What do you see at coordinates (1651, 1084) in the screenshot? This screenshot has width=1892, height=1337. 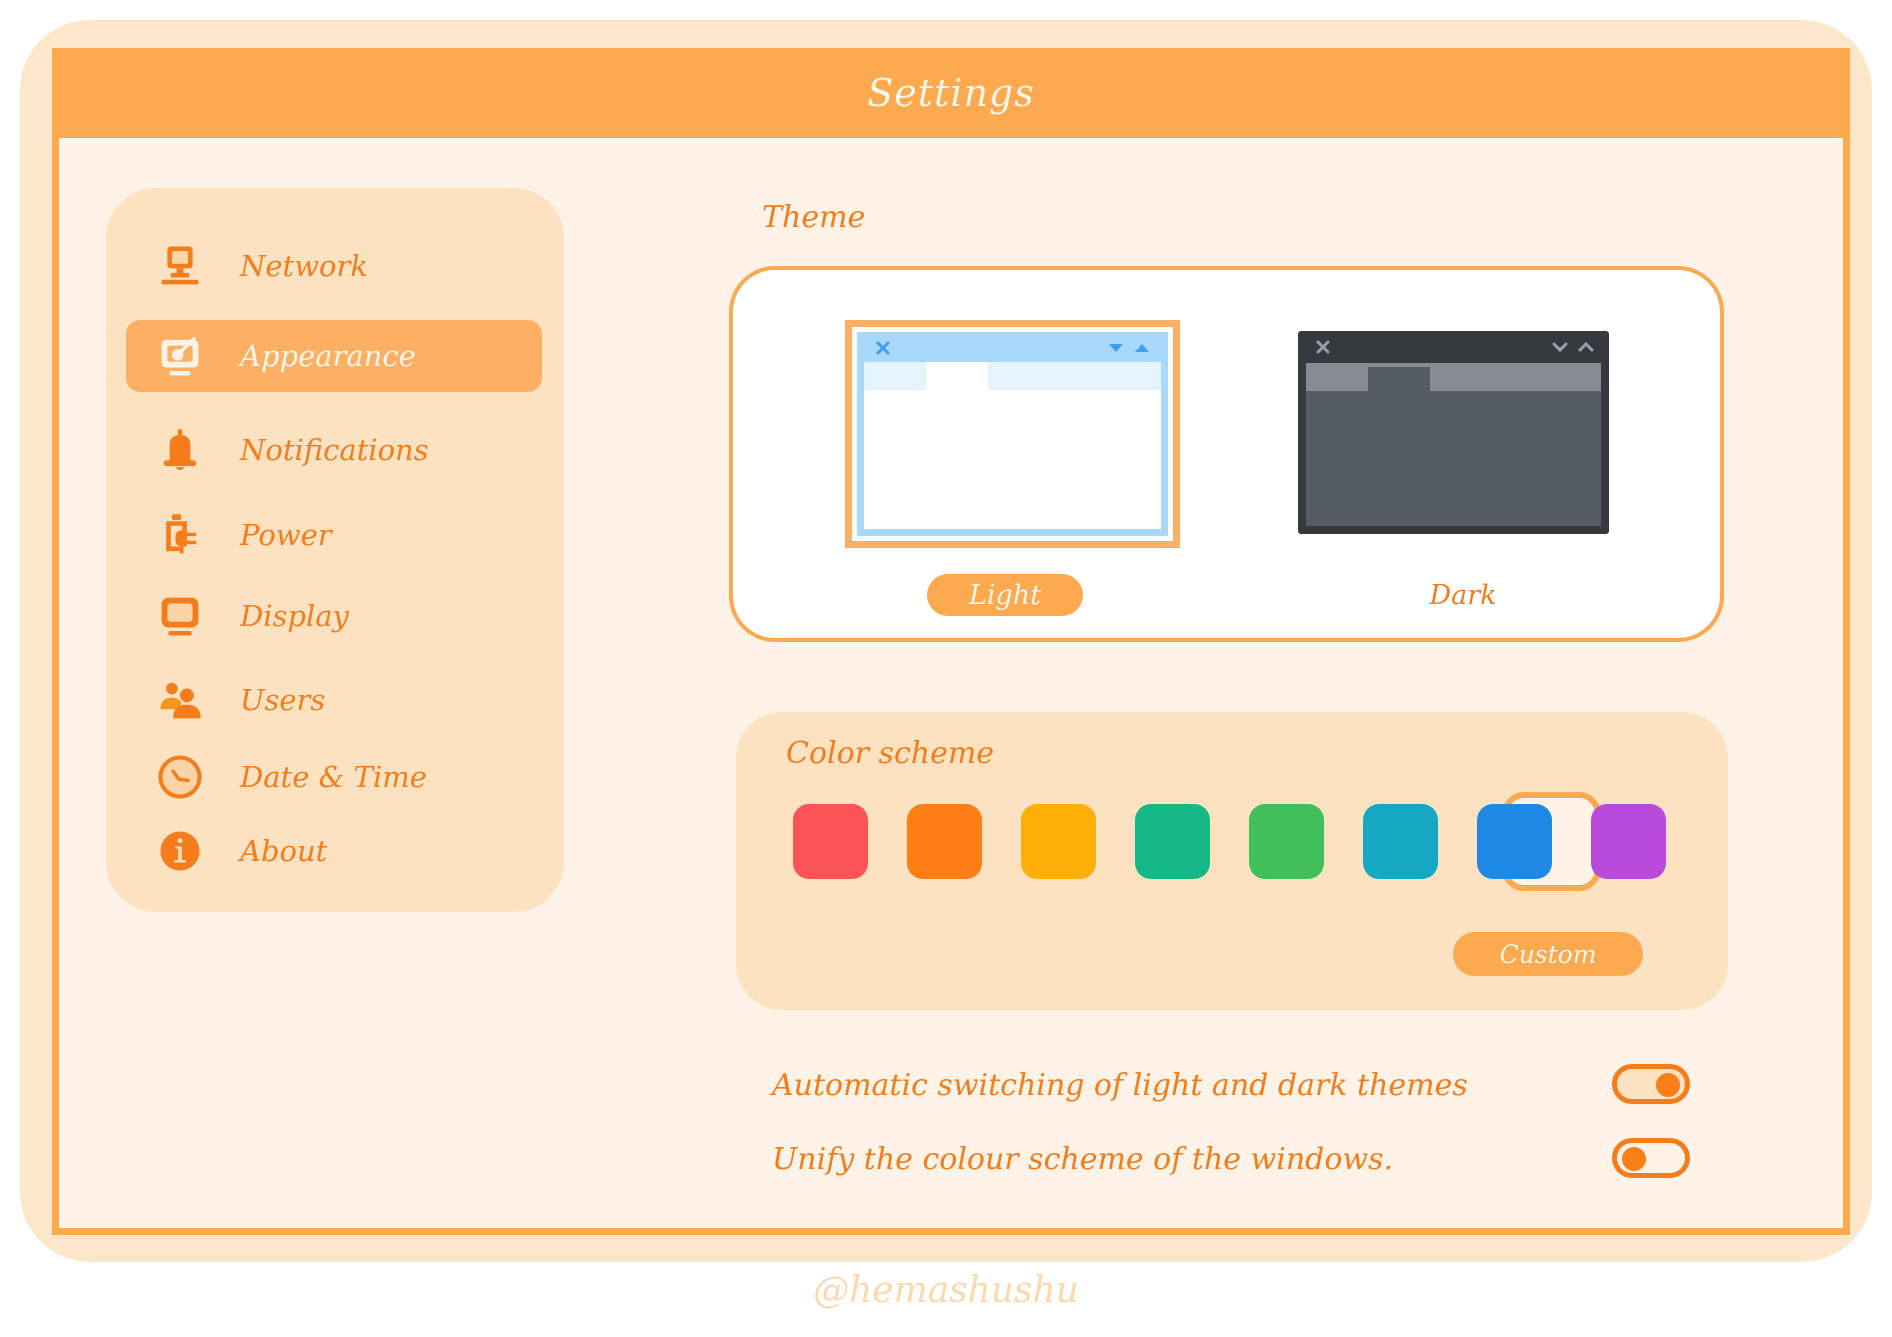 I see `auto-theme-switch-toggle` at bounding box center [1651, 1084].